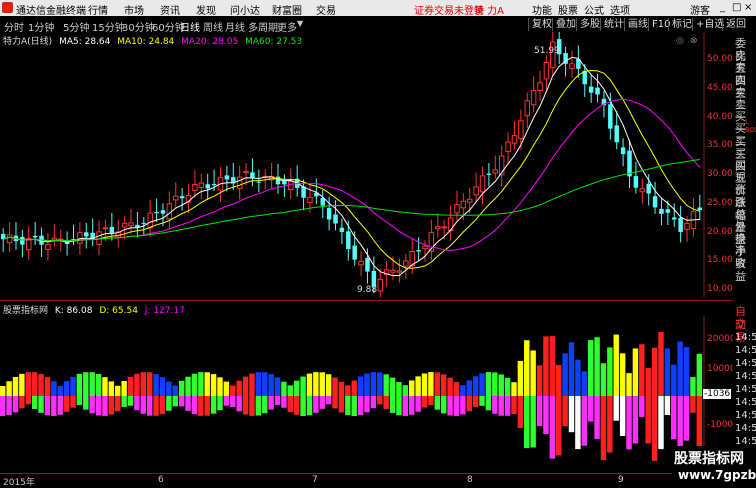 The height and width of the screenshot is (488, 756). What do you see at coordinates (245, 9) in the screenshot?
I see `menu-wenxiaoda: 问小达` at bounding box center [245, 9].